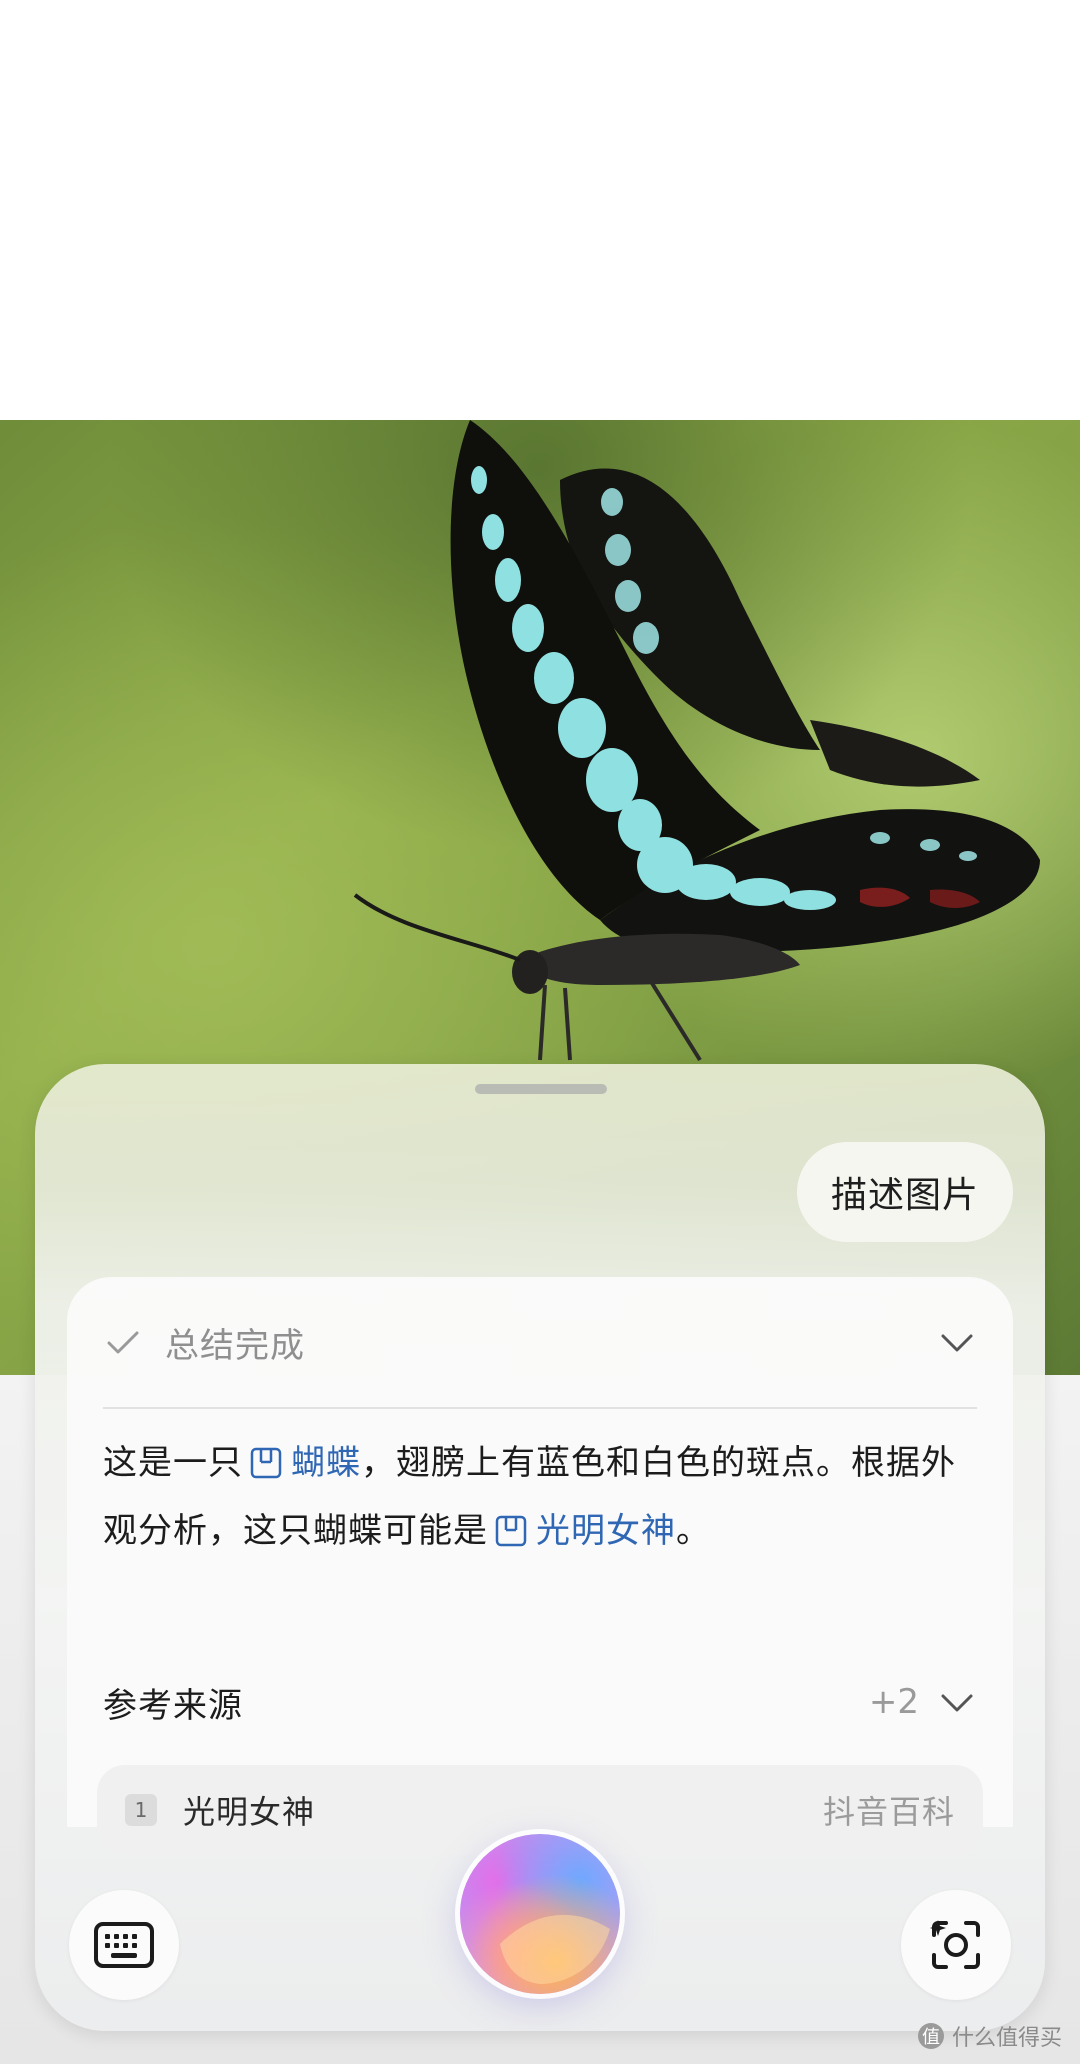 The image size is (1080, 2064). What do you see at coordinates (543, 1497) in the screenshot?
I see `answer-text: 这是一只 蝴蝶，翅膀上有蓝色和白色的斑点。根据外观分析，这只蝴蝶可能是 光明女神。` at bounding box center [543, 1497].